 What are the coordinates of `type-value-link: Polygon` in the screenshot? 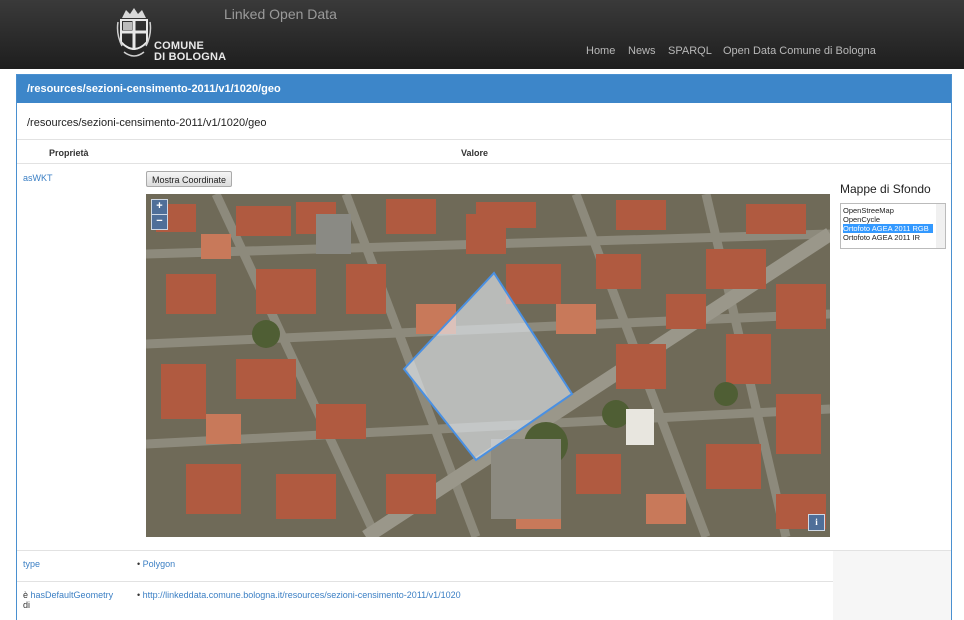 It's located at (159, 564).